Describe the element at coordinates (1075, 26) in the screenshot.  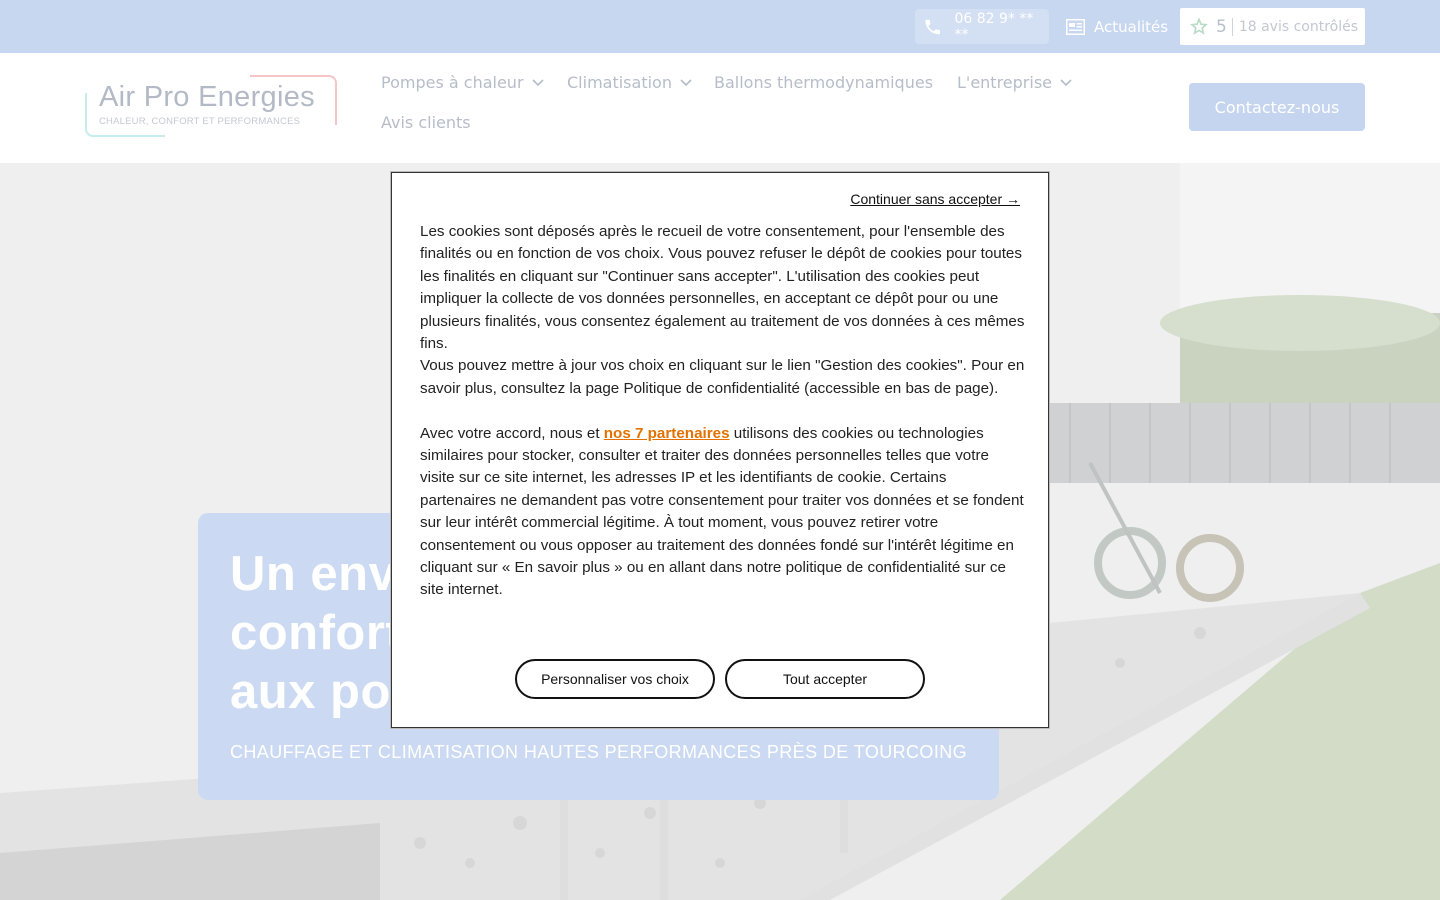
I see `newspaper-icon` at that location.